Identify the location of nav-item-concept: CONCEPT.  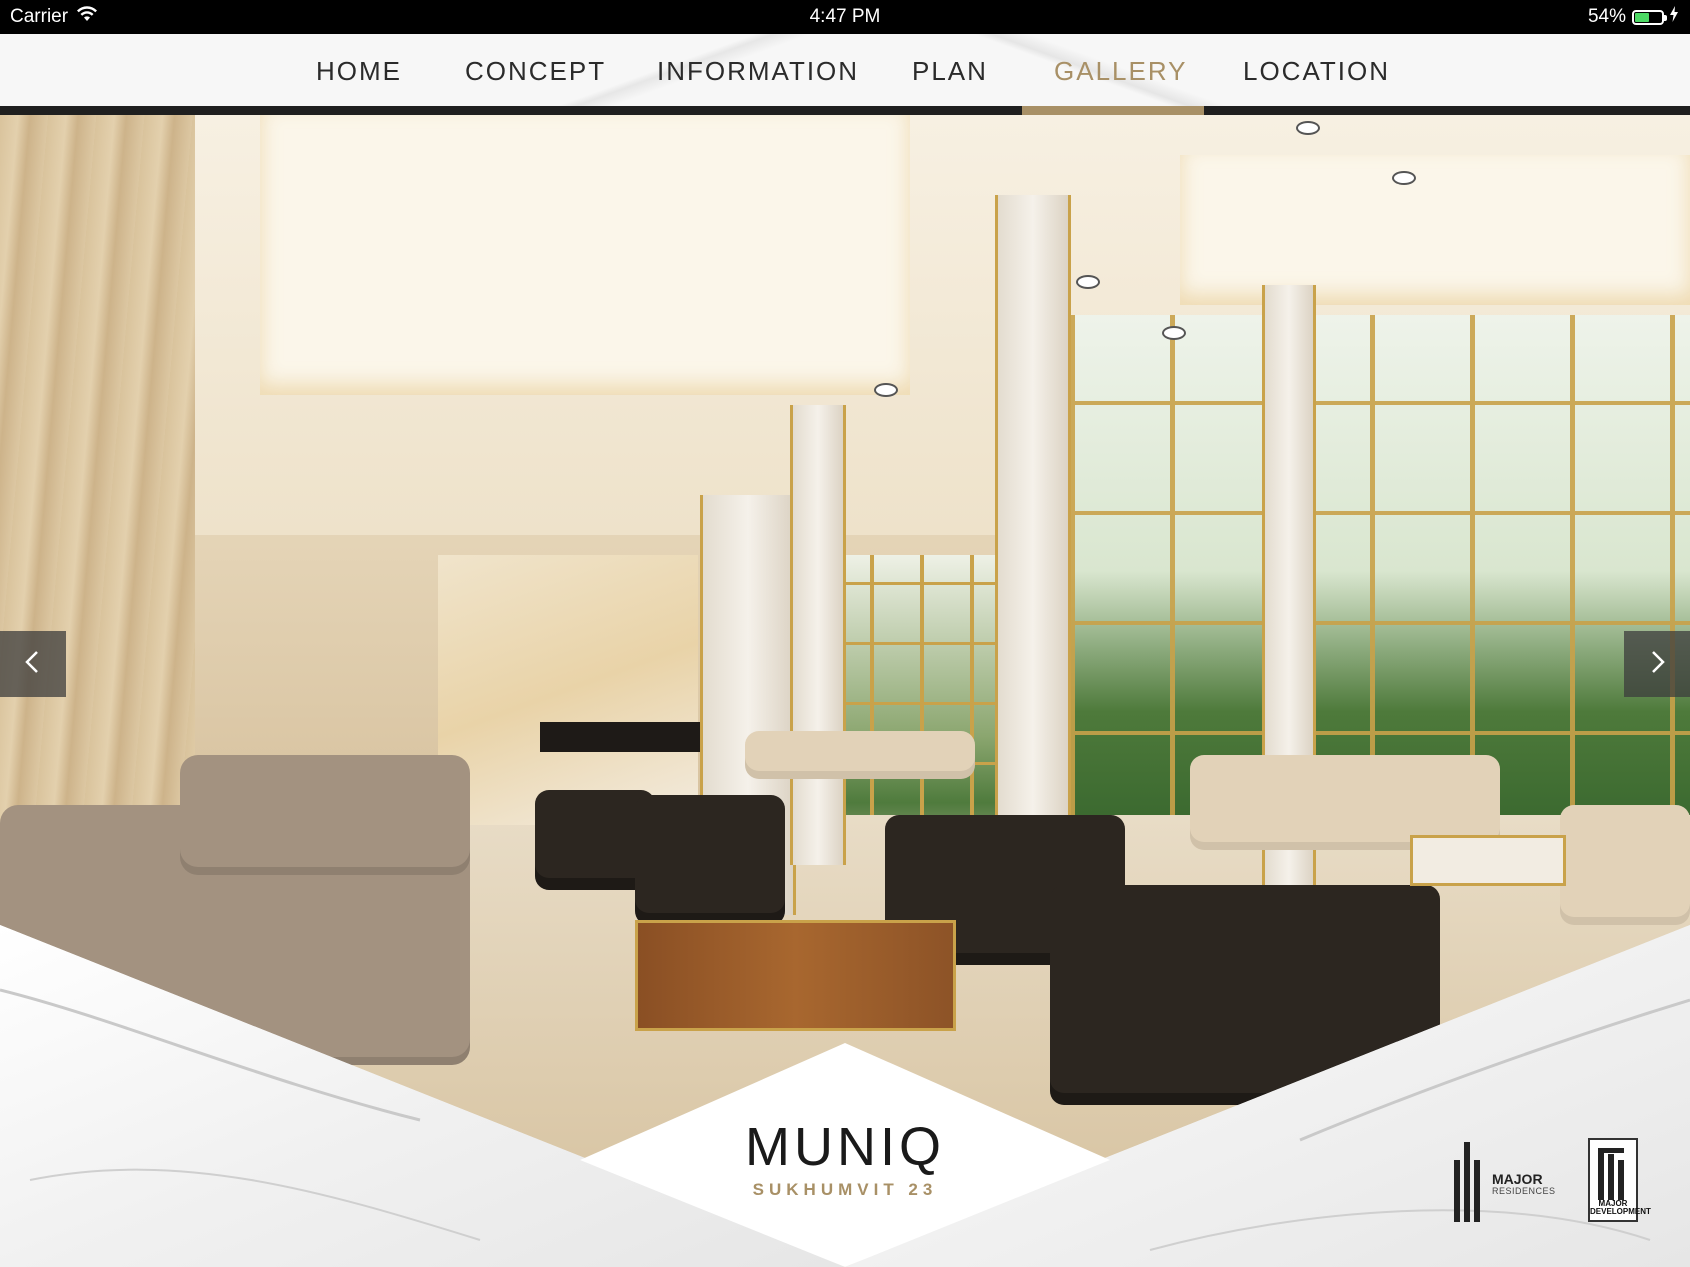
(535, 71).